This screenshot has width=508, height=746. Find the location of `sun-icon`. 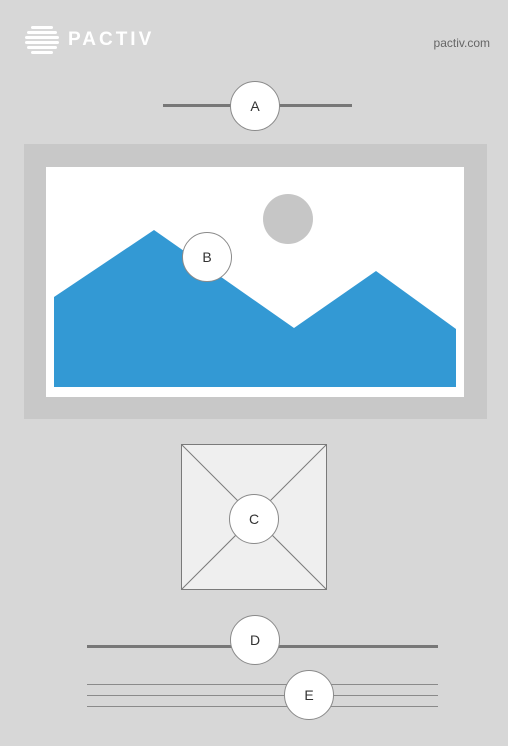

sun-icon is located at coordinates (288, 219).